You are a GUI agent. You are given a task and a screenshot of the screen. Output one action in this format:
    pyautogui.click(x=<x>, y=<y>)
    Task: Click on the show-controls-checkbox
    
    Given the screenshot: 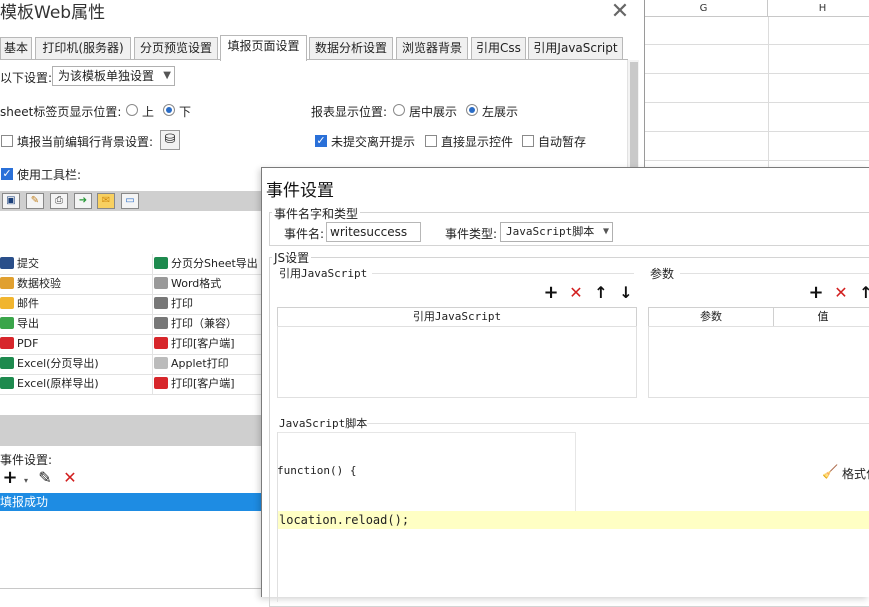 What is the action you would take?
    pyautogui.click(x=431, y=141)
    